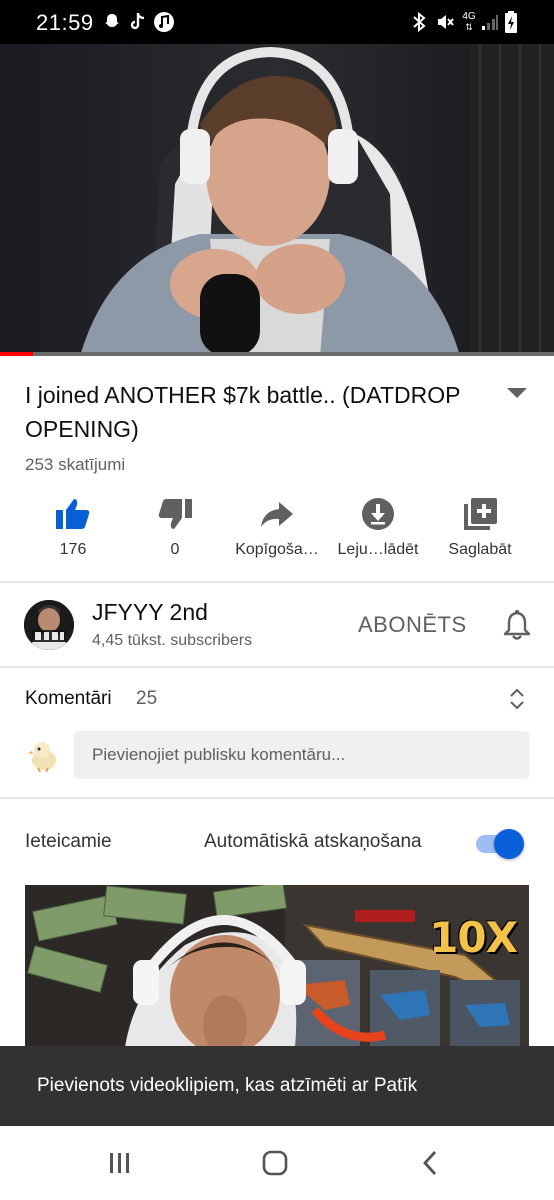 The height and width of the screenshot is (1200, 554). I want to click on recent-apps-button, so click(120, 1163).